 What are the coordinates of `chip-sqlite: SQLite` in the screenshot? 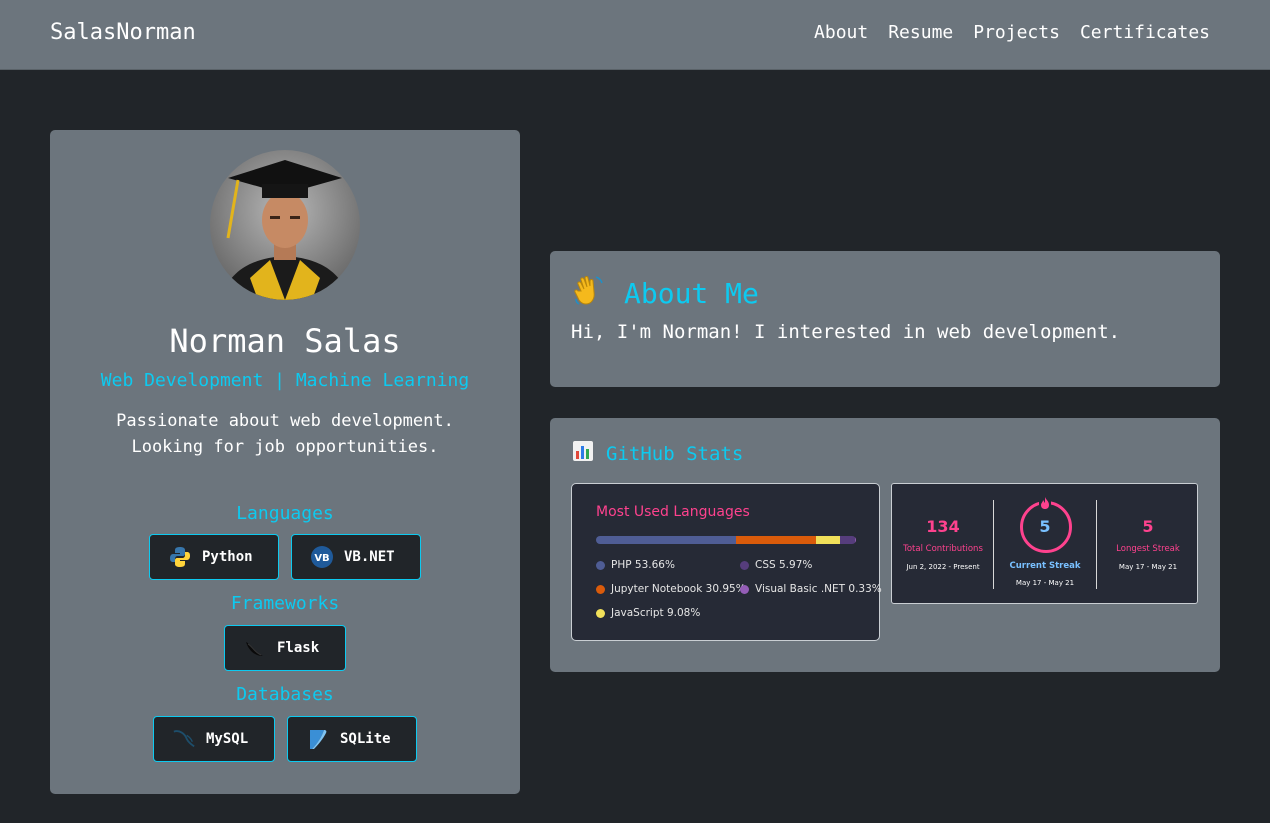 It's located at (352, 739).